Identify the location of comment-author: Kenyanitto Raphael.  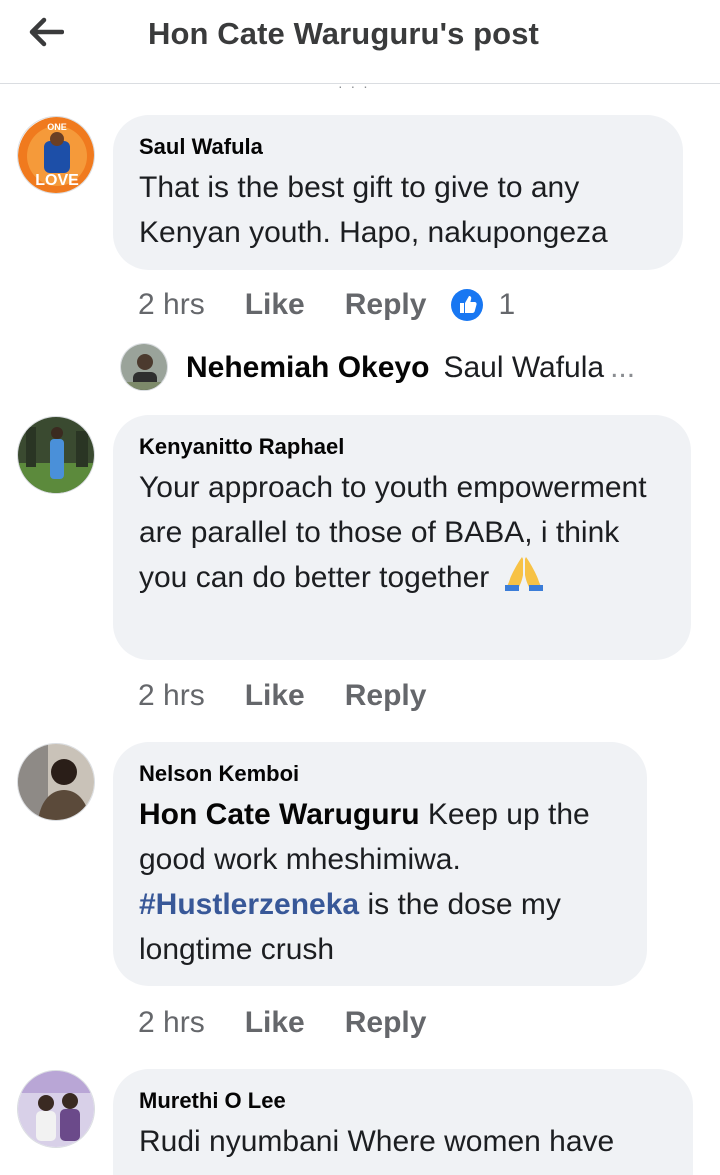
(402, 447).